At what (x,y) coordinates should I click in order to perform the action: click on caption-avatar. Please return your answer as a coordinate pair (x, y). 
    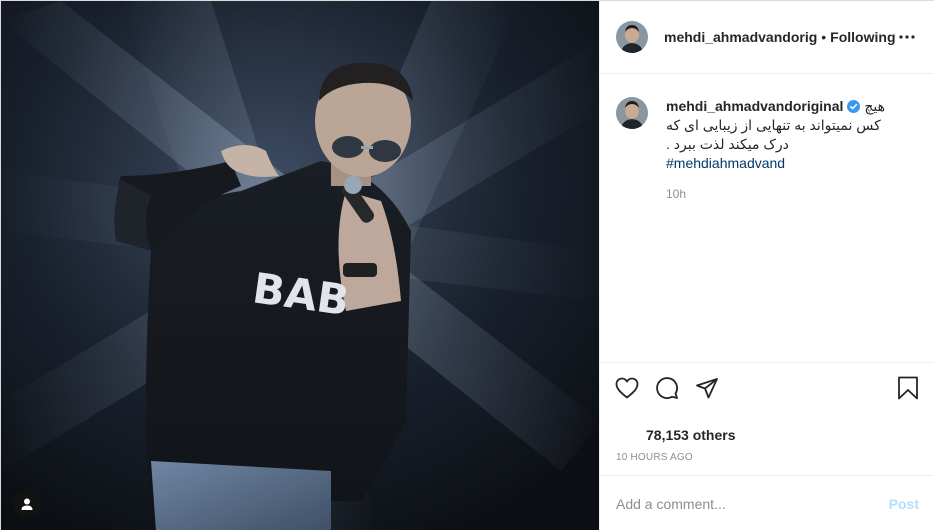
    Looking at the image, I should click on (632, 113).